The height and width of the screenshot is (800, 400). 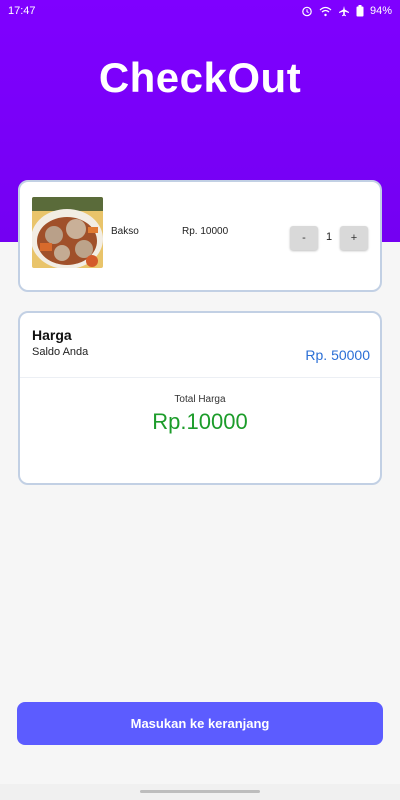 I want to click on food-thumbnail, so click(x=67, y=232).